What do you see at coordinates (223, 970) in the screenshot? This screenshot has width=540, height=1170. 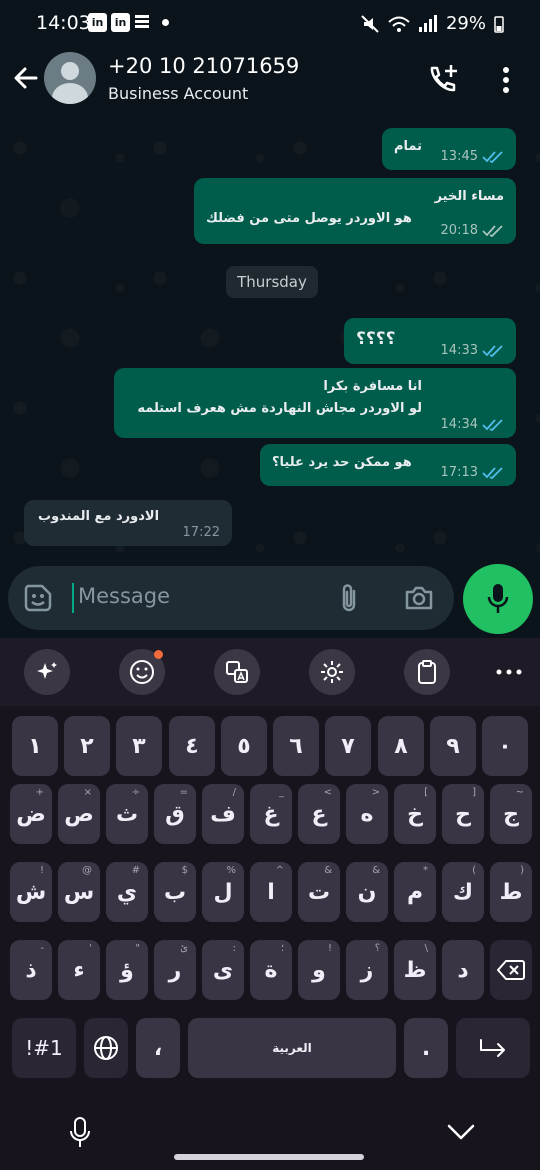 I see `key: :ى` at bounding box center [223, 970].